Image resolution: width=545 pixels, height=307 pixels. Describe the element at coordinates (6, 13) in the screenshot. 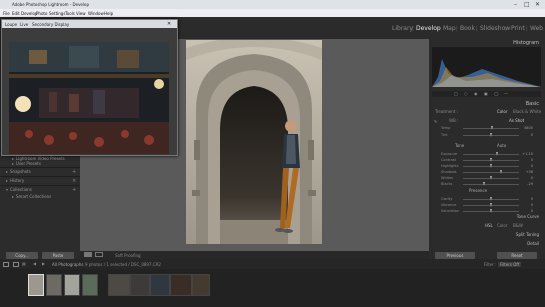

I see `menu-file: File` at that location.